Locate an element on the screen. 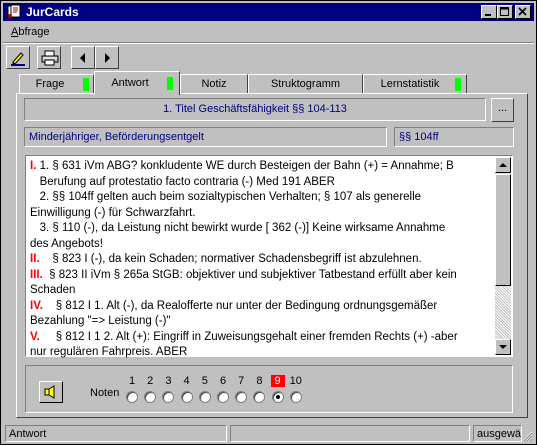 The width and height of the screenshot is (537, 445). minimize-icon is located at coordinates (488, 15).